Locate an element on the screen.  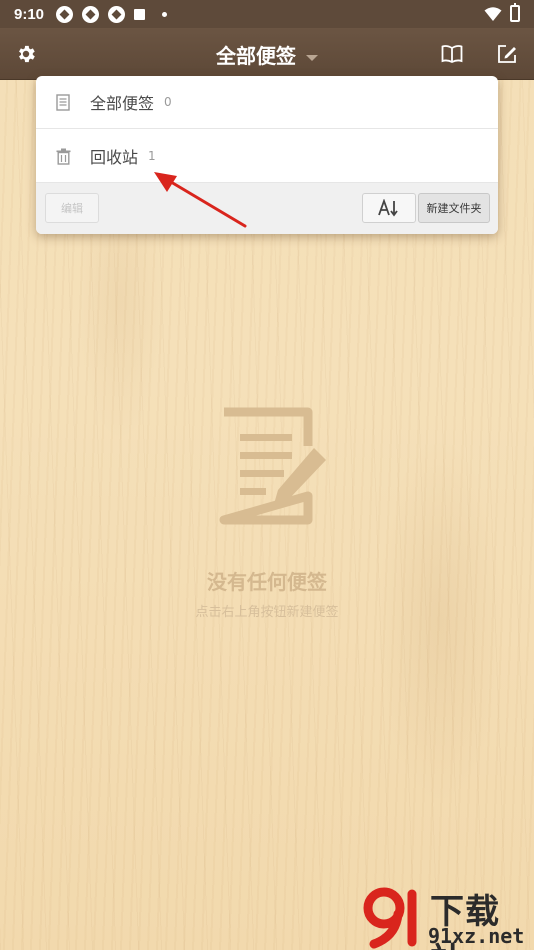
status-time: 9:10 is located at coordinates (29, 14).